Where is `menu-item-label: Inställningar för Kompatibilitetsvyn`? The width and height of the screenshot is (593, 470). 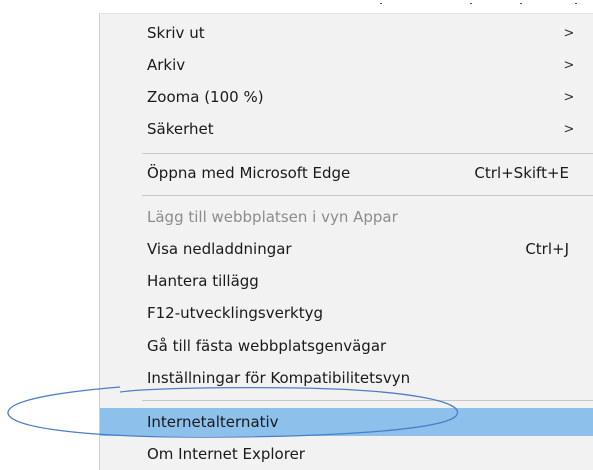
menu-item-label: Inställningar för Kompatibilitetsvyn is located at coordinates (279, 378).